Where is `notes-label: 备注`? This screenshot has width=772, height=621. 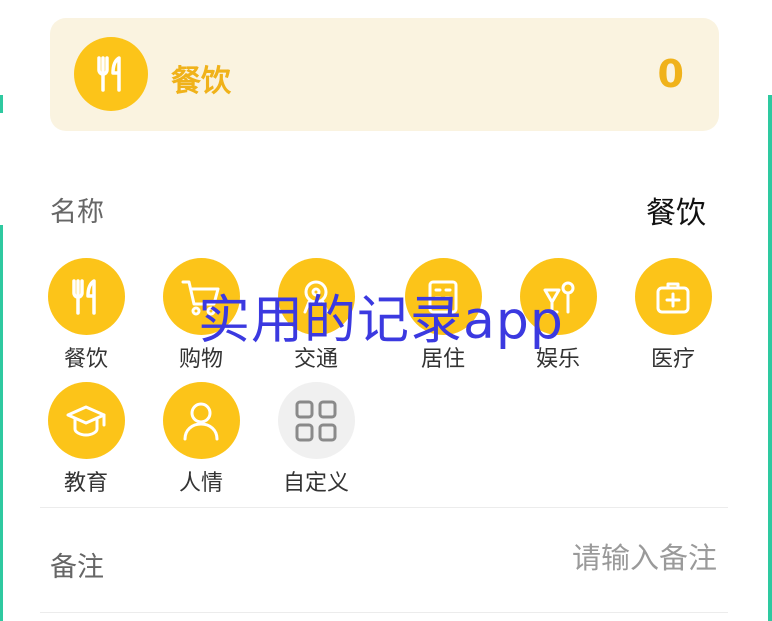 notes-label: 备注 is located at coordinates (77, 567).